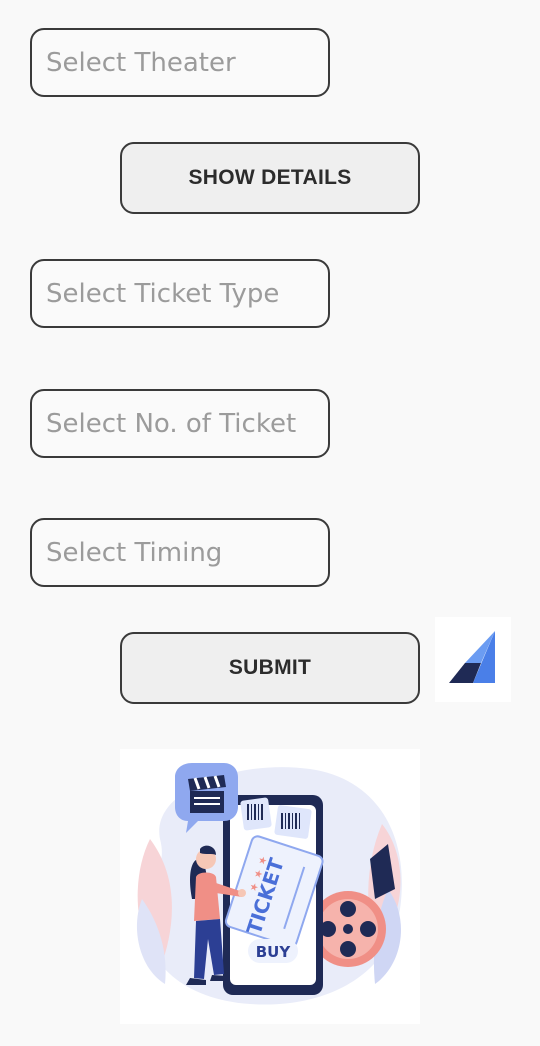  I want to click on theater-select-placeholder: Select Theater, so click(141, 62).